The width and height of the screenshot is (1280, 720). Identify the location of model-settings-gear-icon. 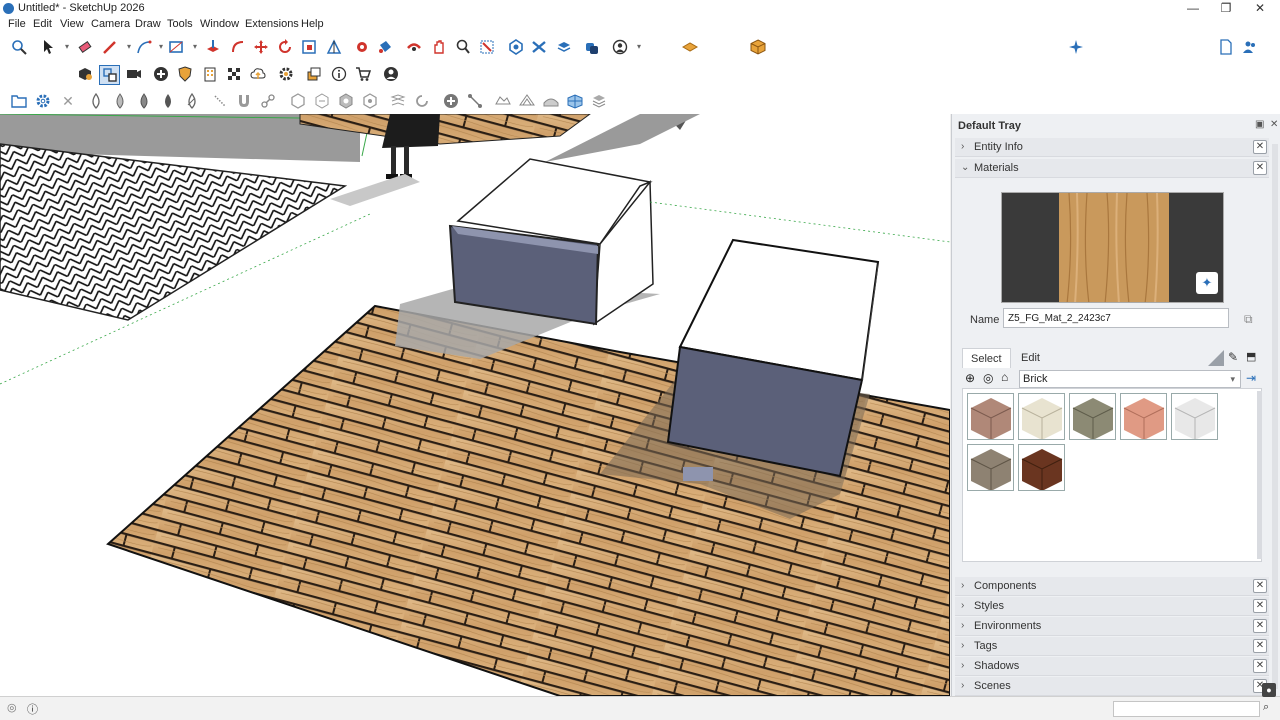
(286, 74).